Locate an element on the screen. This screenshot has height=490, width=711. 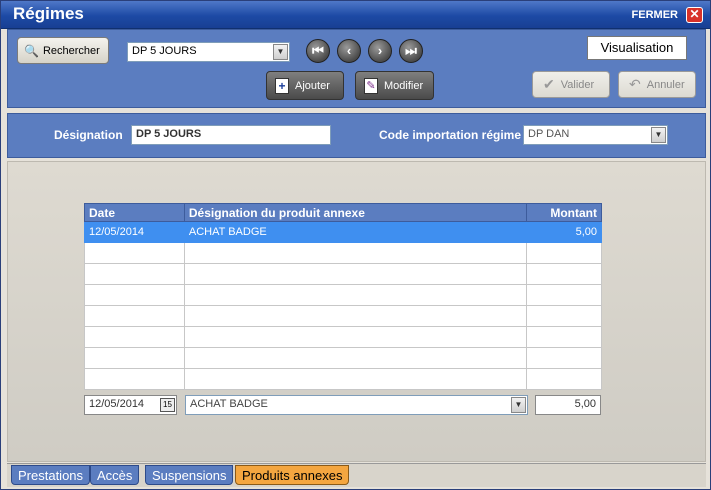
previous-record-icon: ‹ is located at coordinates (349, 51).